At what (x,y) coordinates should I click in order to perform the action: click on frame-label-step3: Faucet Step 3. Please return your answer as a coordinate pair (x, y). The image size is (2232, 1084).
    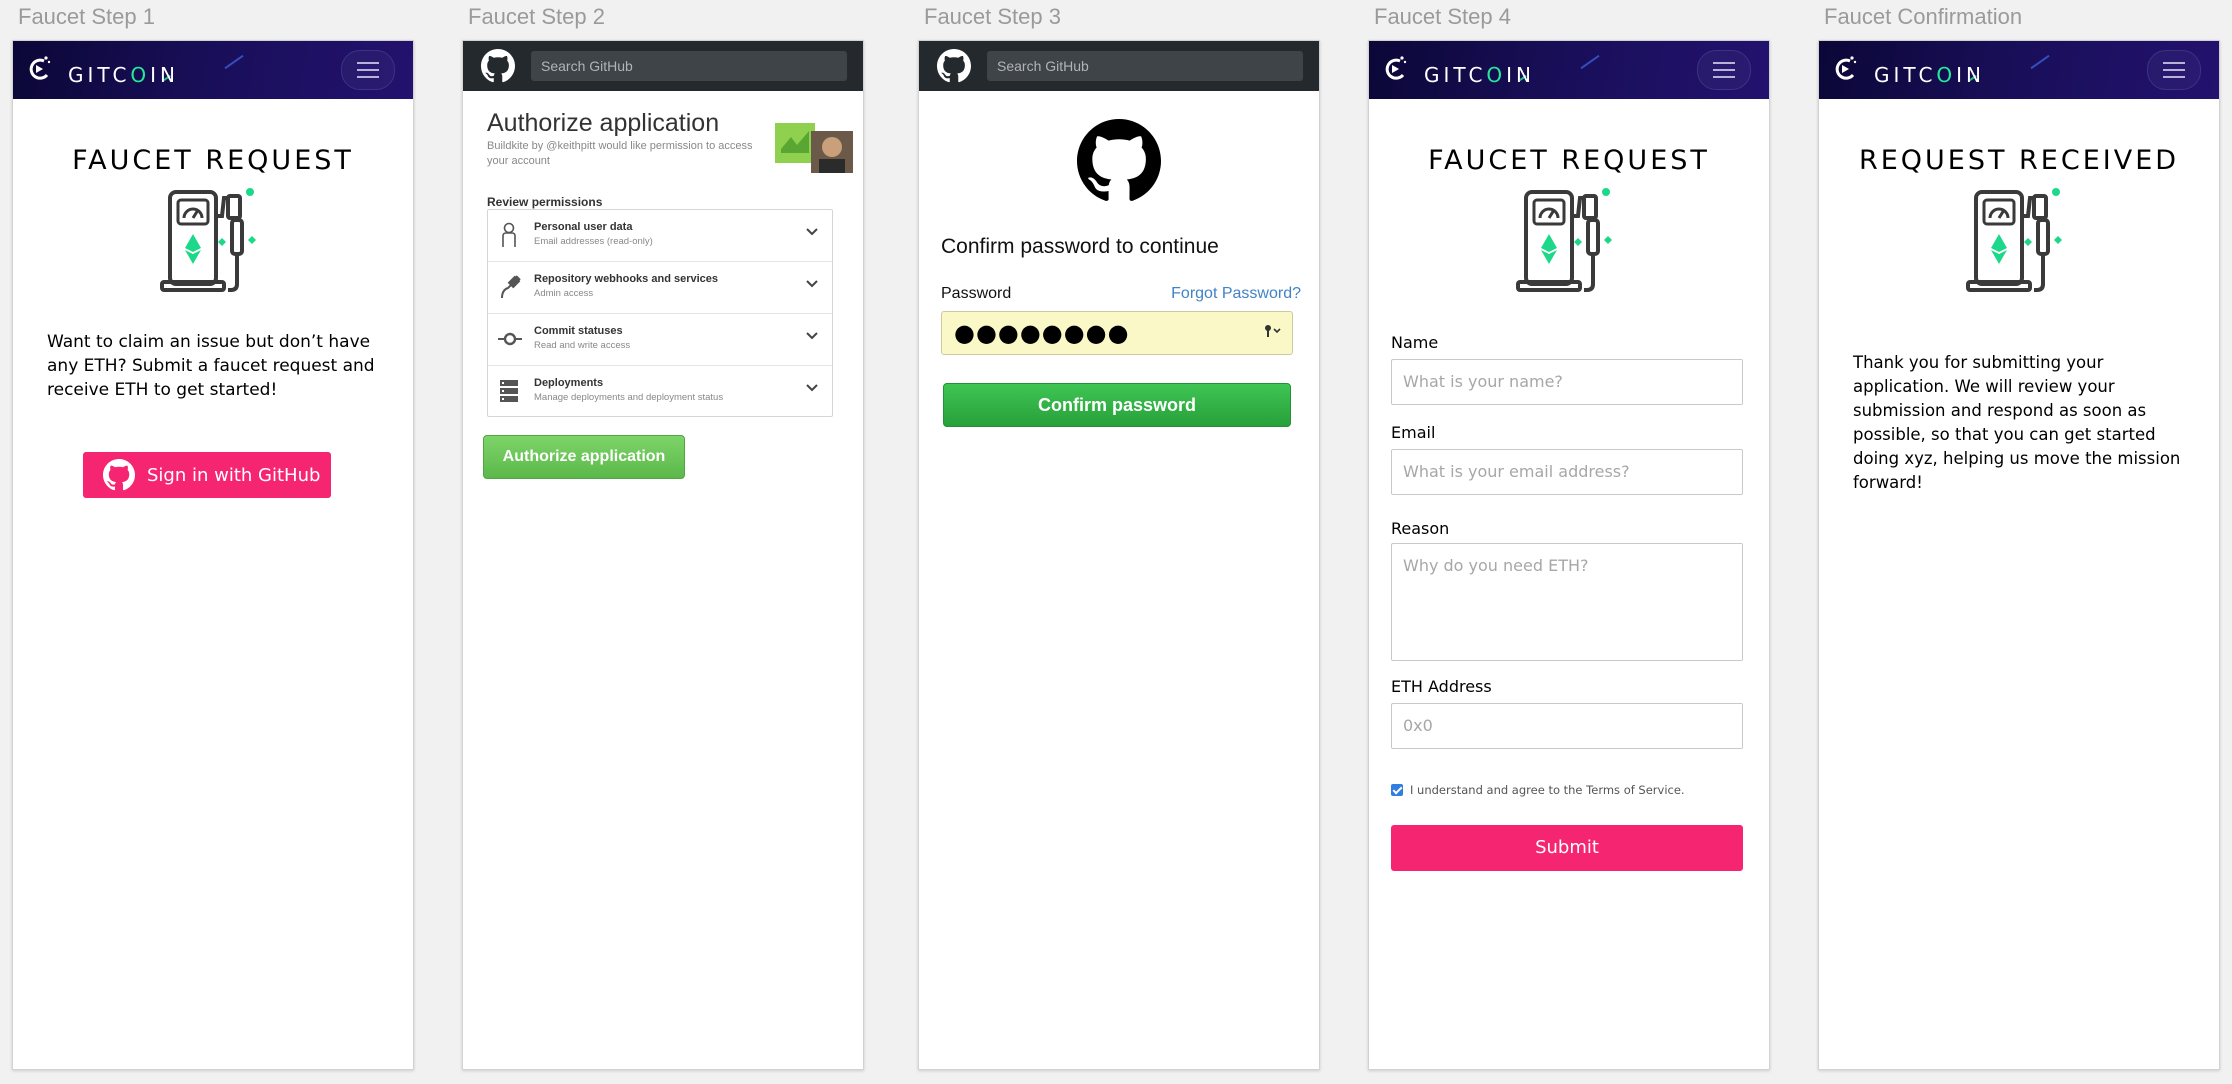
    Looking at the image, I should click on (992, 16).